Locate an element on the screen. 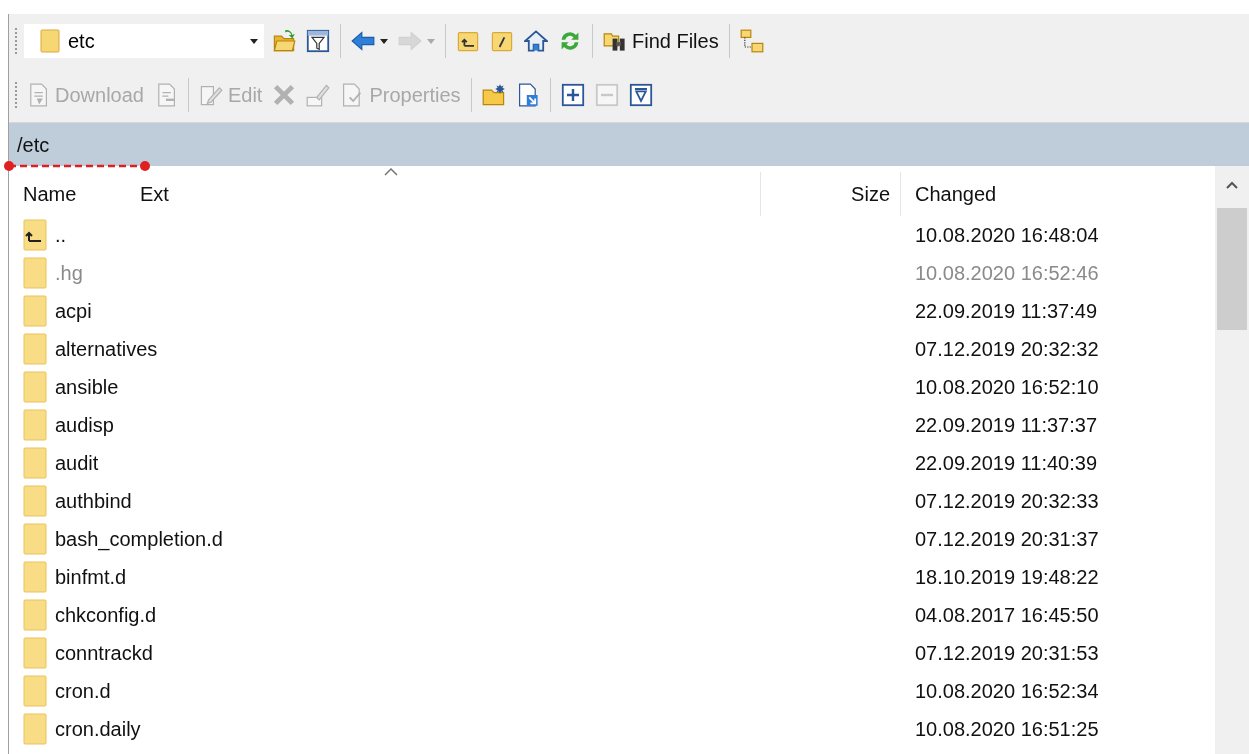 Image resolution: width=1249 pixels, height=754 pixels. column-header: Name is located at coordinates (73, 194).